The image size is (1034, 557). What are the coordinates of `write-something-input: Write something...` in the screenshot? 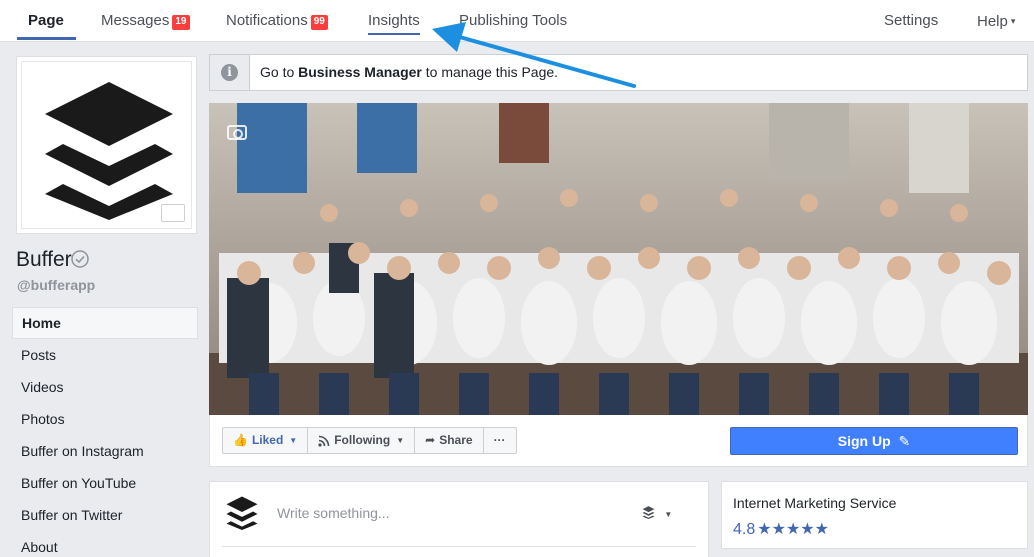 It's located at (333, 513).